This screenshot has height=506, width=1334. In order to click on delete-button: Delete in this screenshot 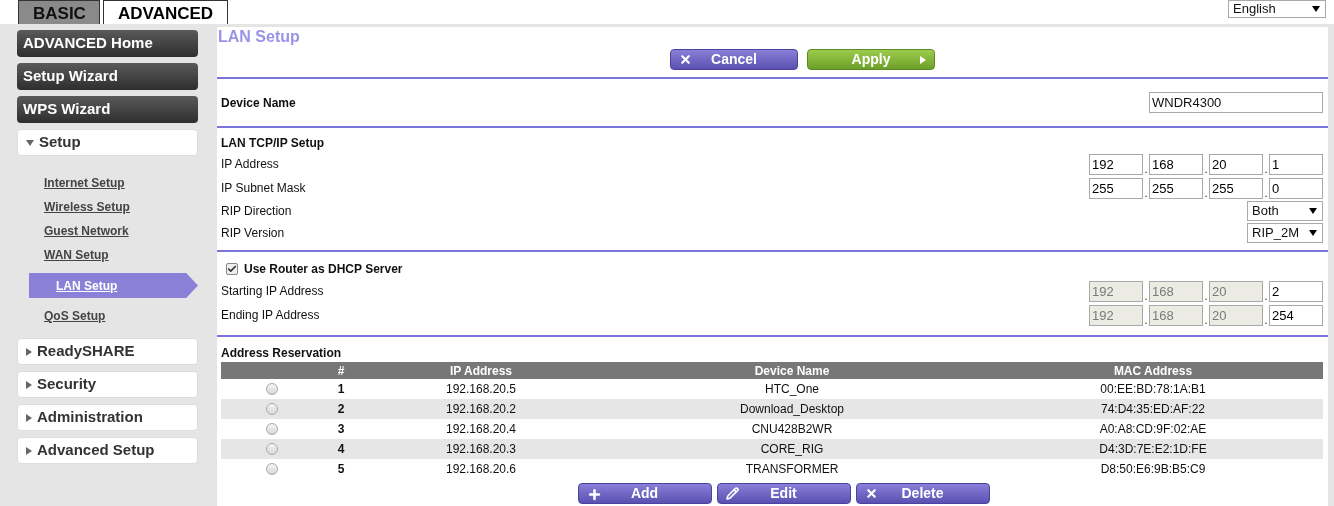, I will do `click(922, 493)`.